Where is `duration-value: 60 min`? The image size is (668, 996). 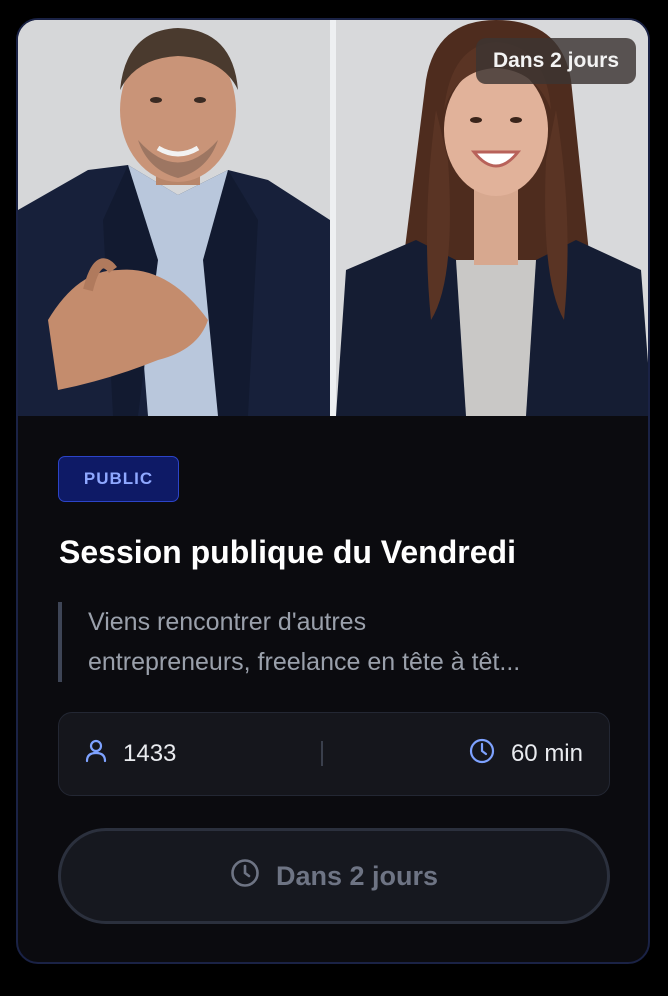 duration-value: 60 min is located at coordinates (546, 753).